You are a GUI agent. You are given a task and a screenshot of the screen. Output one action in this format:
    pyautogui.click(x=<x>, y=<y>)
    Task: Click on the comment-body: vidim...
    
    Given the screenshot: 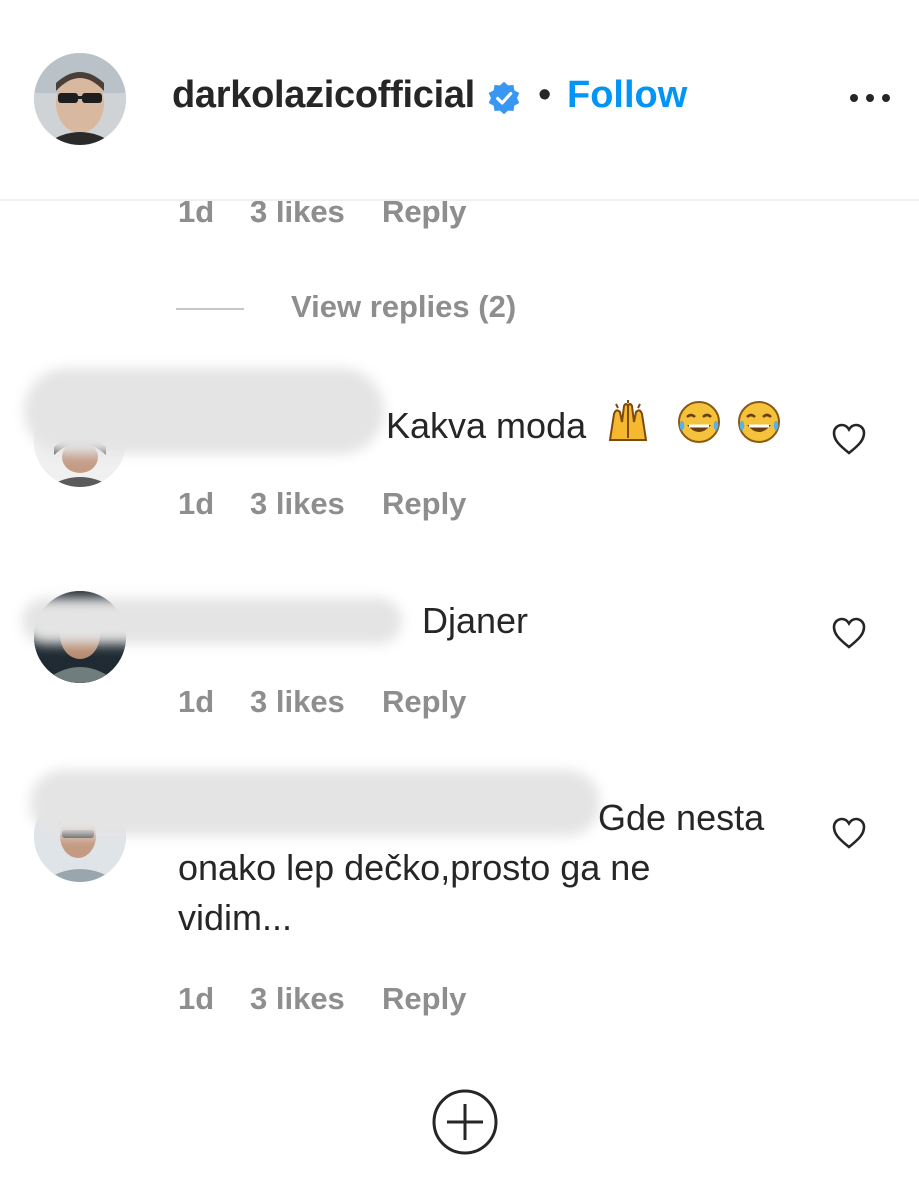 What is the action you would take?
    pyautogui.click(x=235, y=917)
    